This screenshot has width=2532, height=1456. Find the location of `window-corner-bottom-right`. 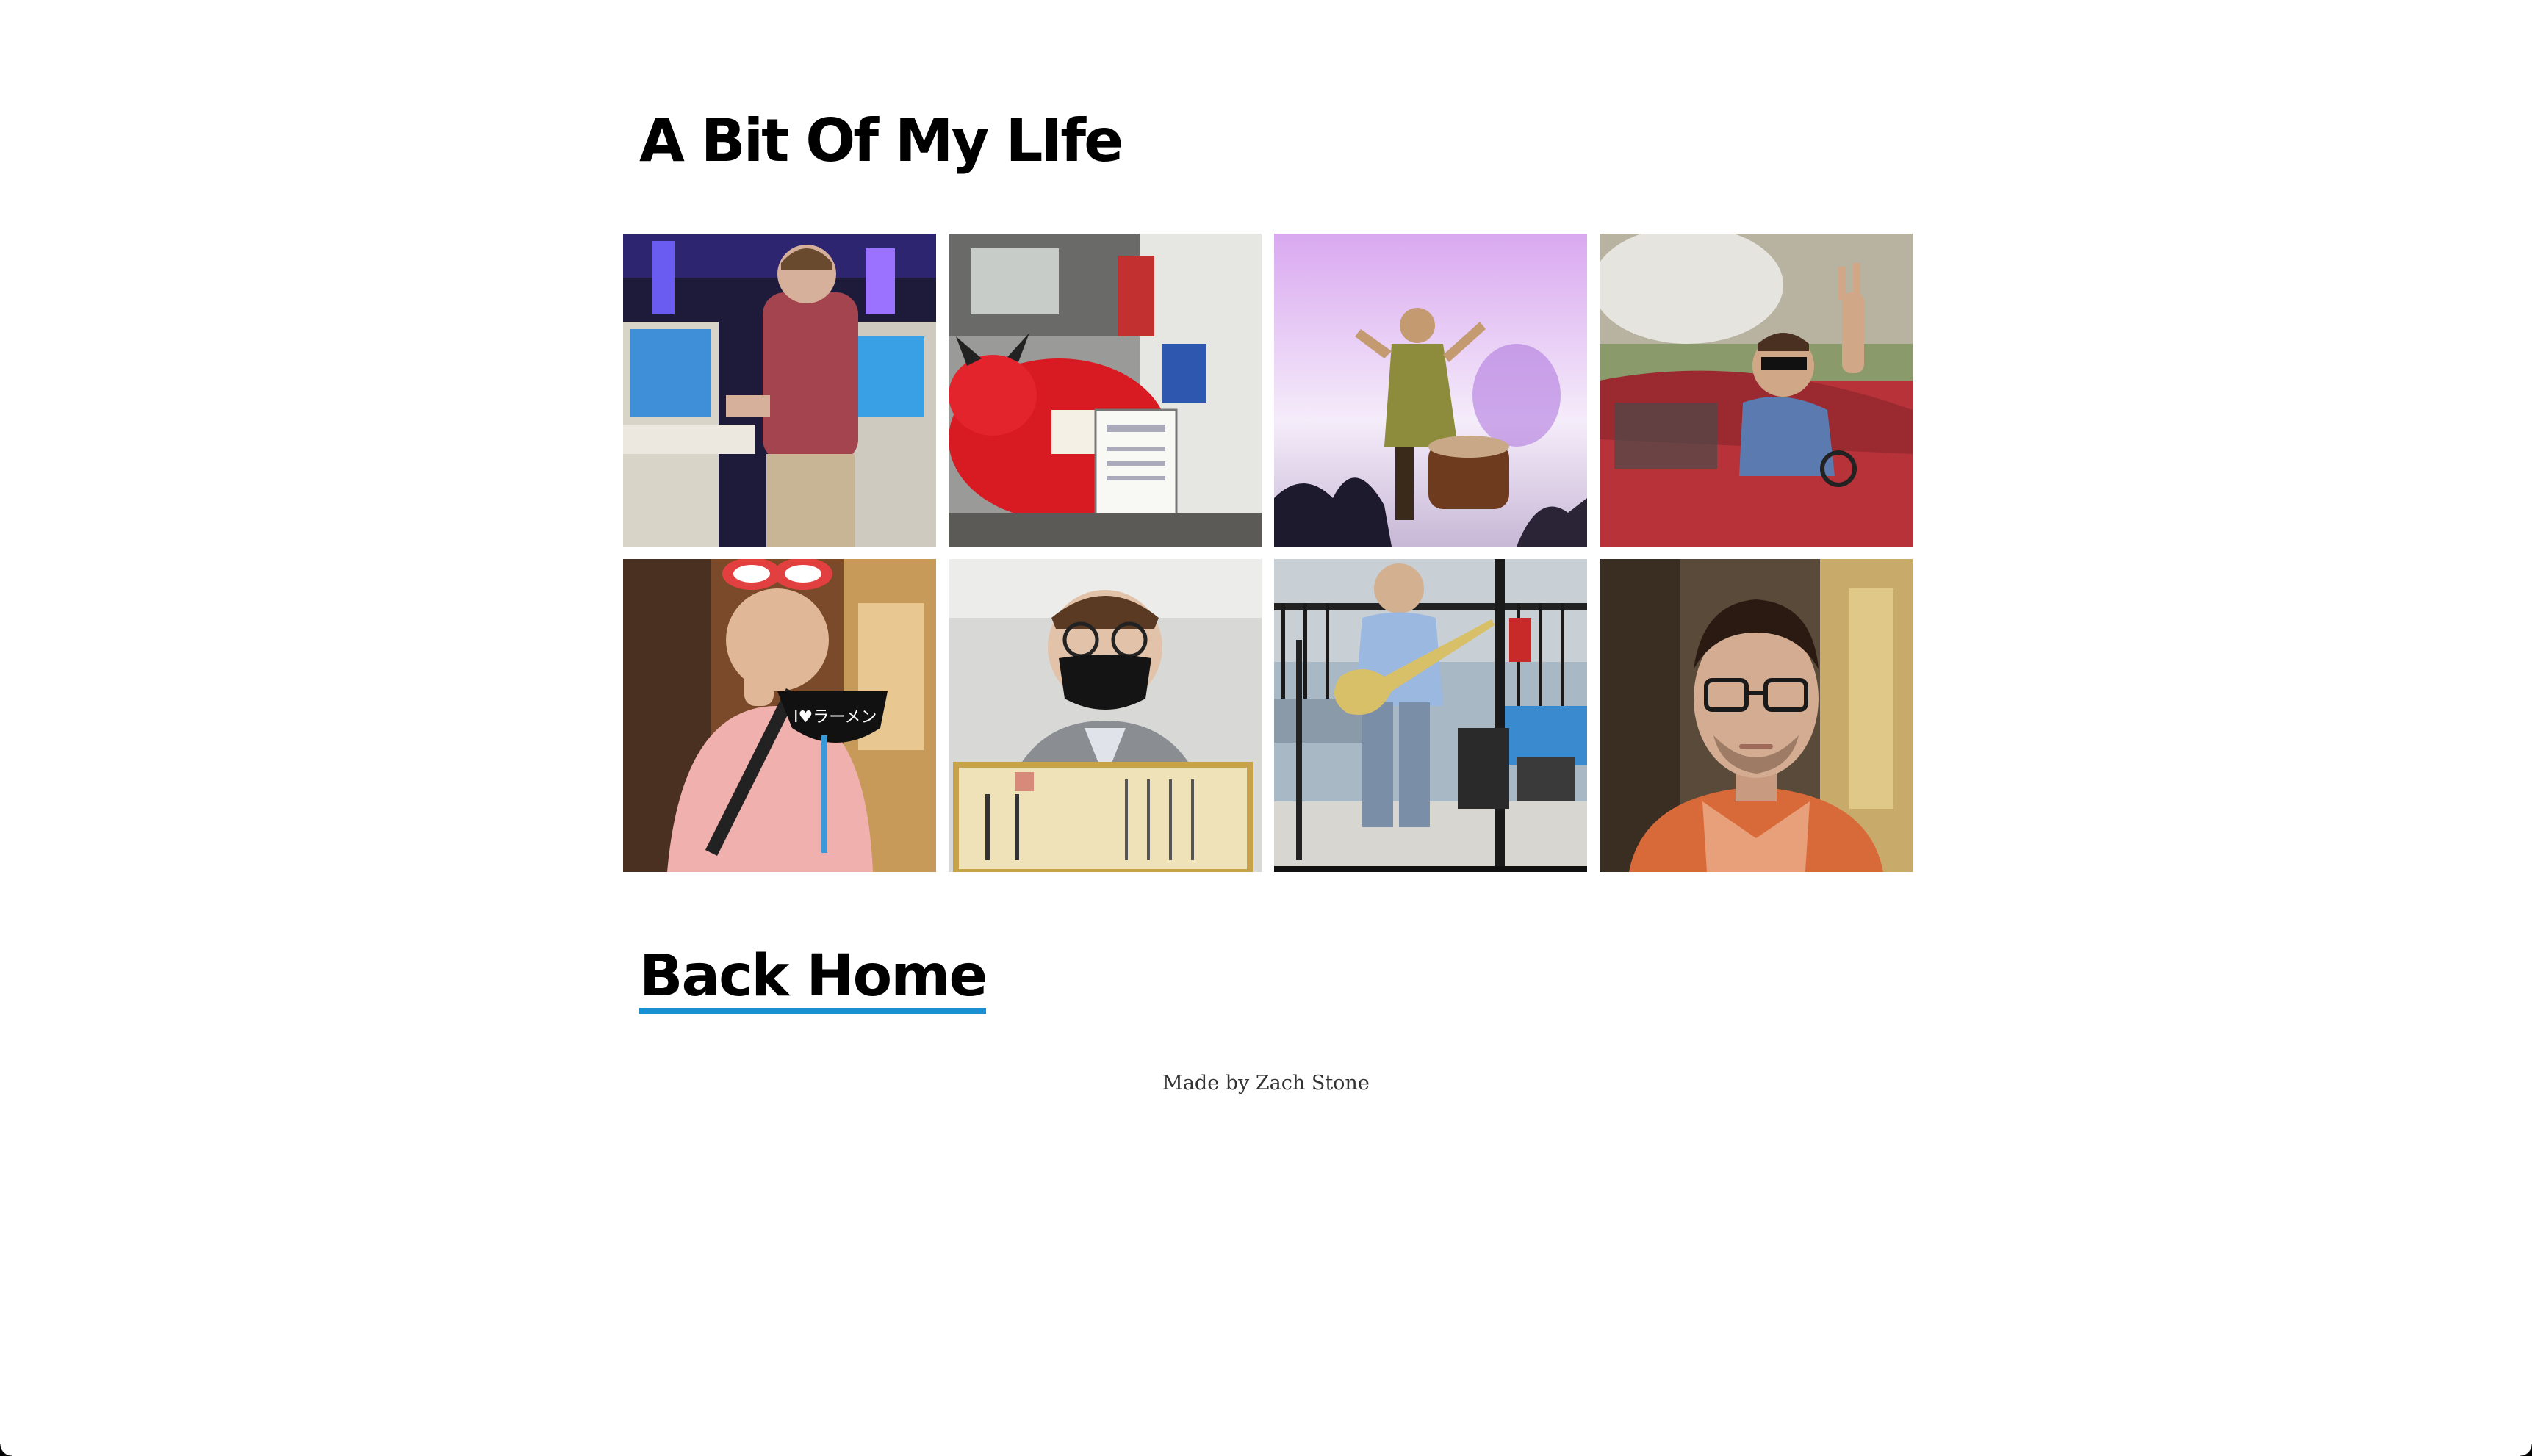

window-corner-bottom-right is located at coordinates (2526, 1450).